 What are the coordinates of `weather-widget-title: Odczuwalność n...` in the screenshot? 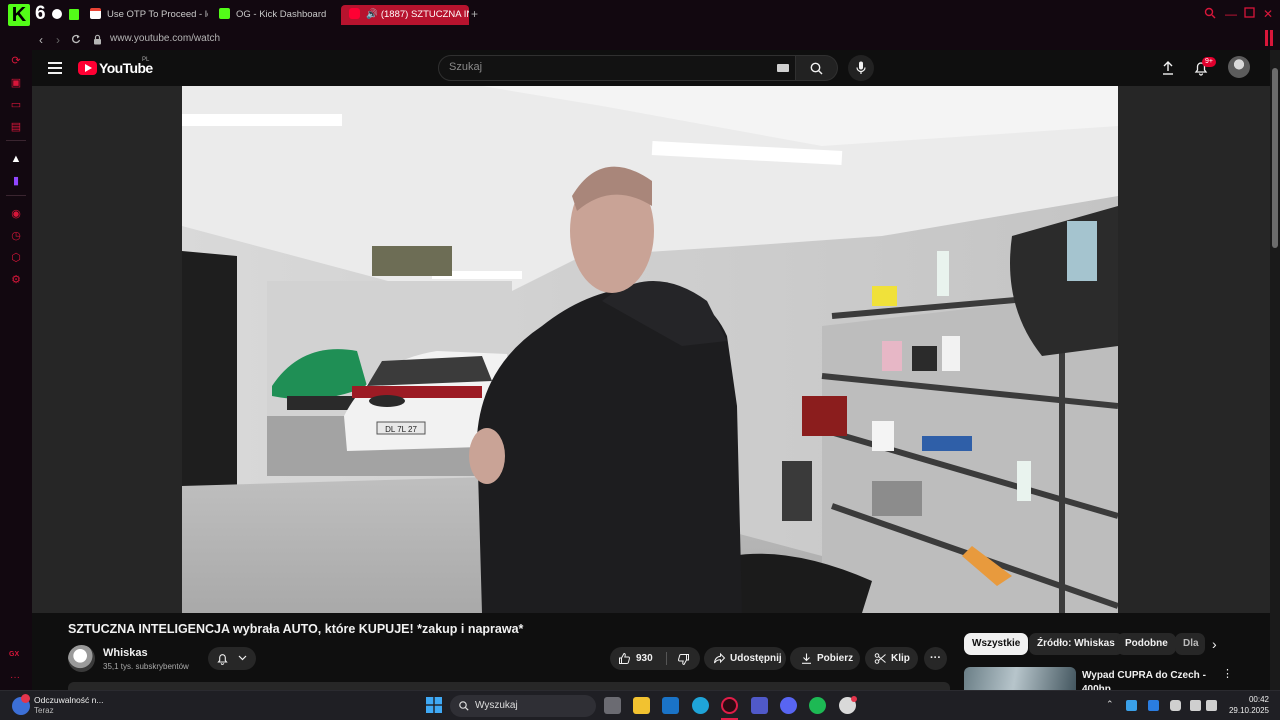 It's located at (68, 700).